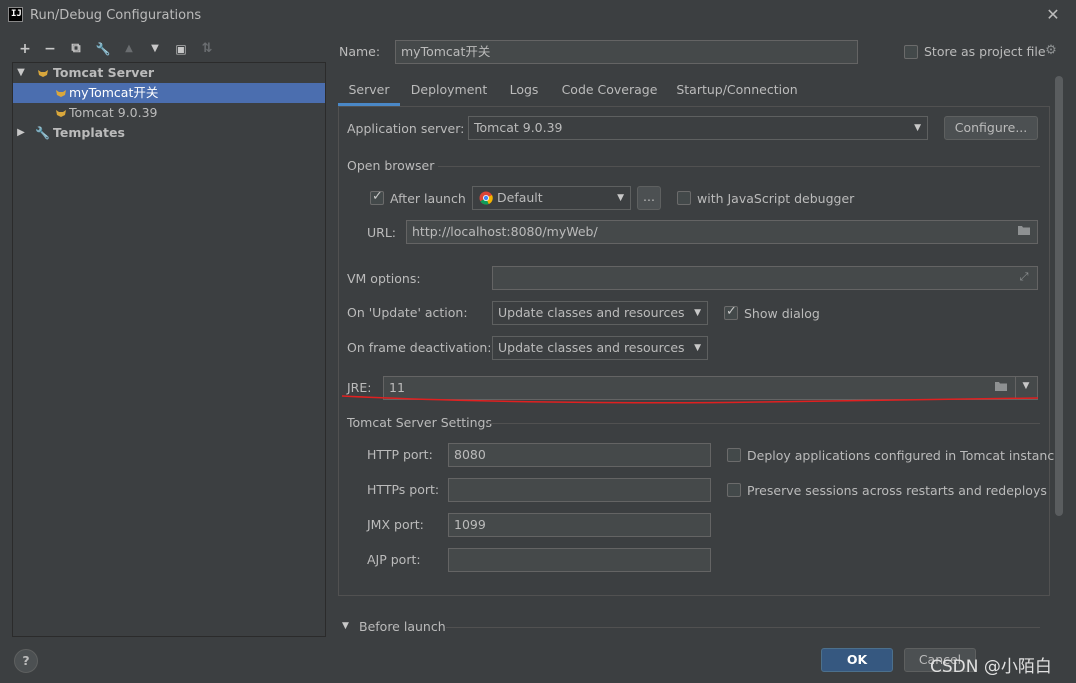  Describe the element at coordinates (116, 15) in the screenshot. I see `window-title: Run/Debug Configurations` at that location.